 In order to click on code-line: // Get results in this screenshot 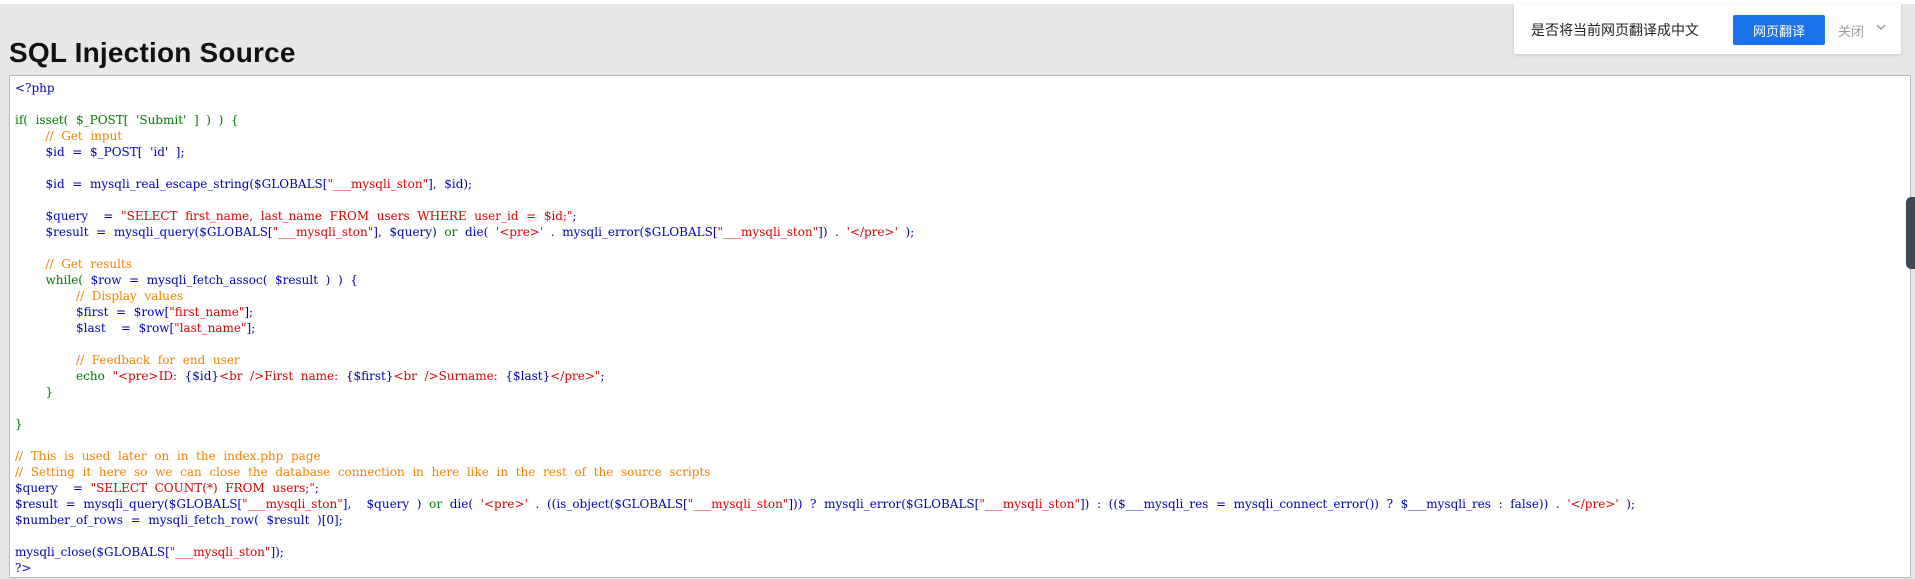, I will do `click(73, 264)`.